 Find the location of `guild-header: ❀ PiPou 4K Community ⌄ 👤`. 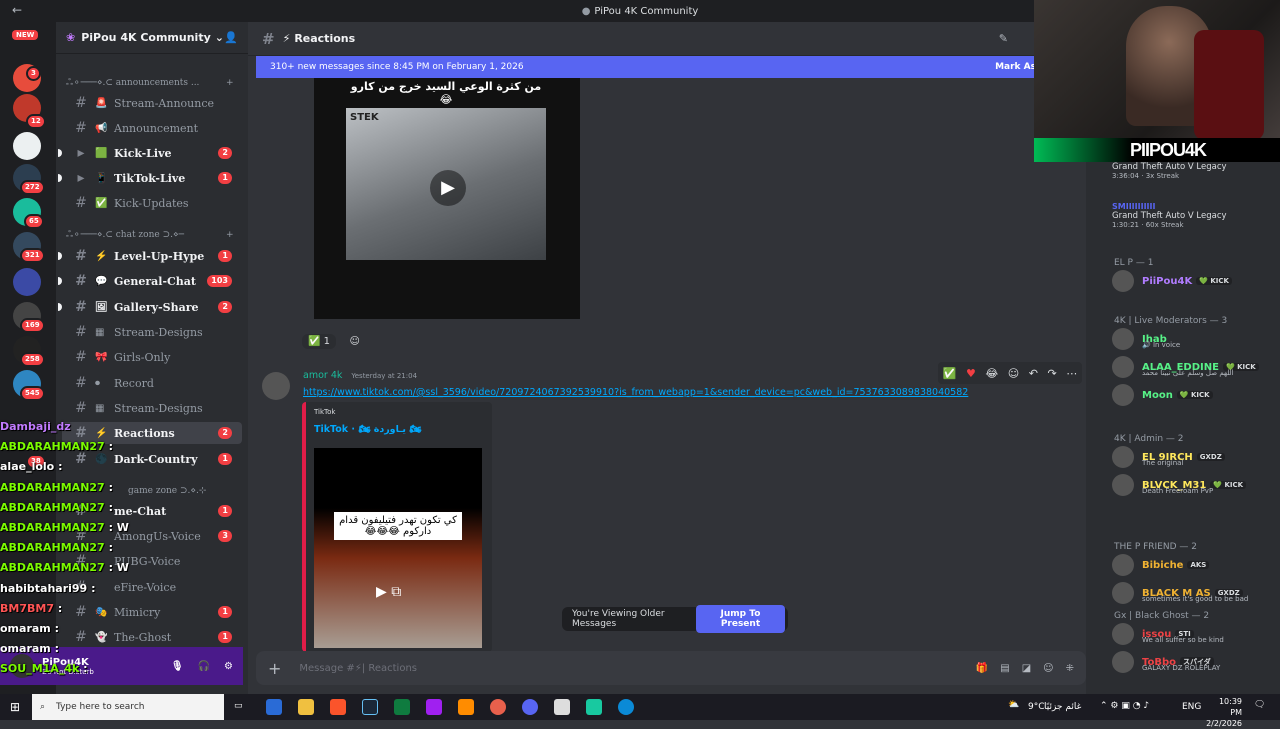

guild-header: ❀ PiPou 4K Community ⌄ 👤 is located at coordinates (152, 38).